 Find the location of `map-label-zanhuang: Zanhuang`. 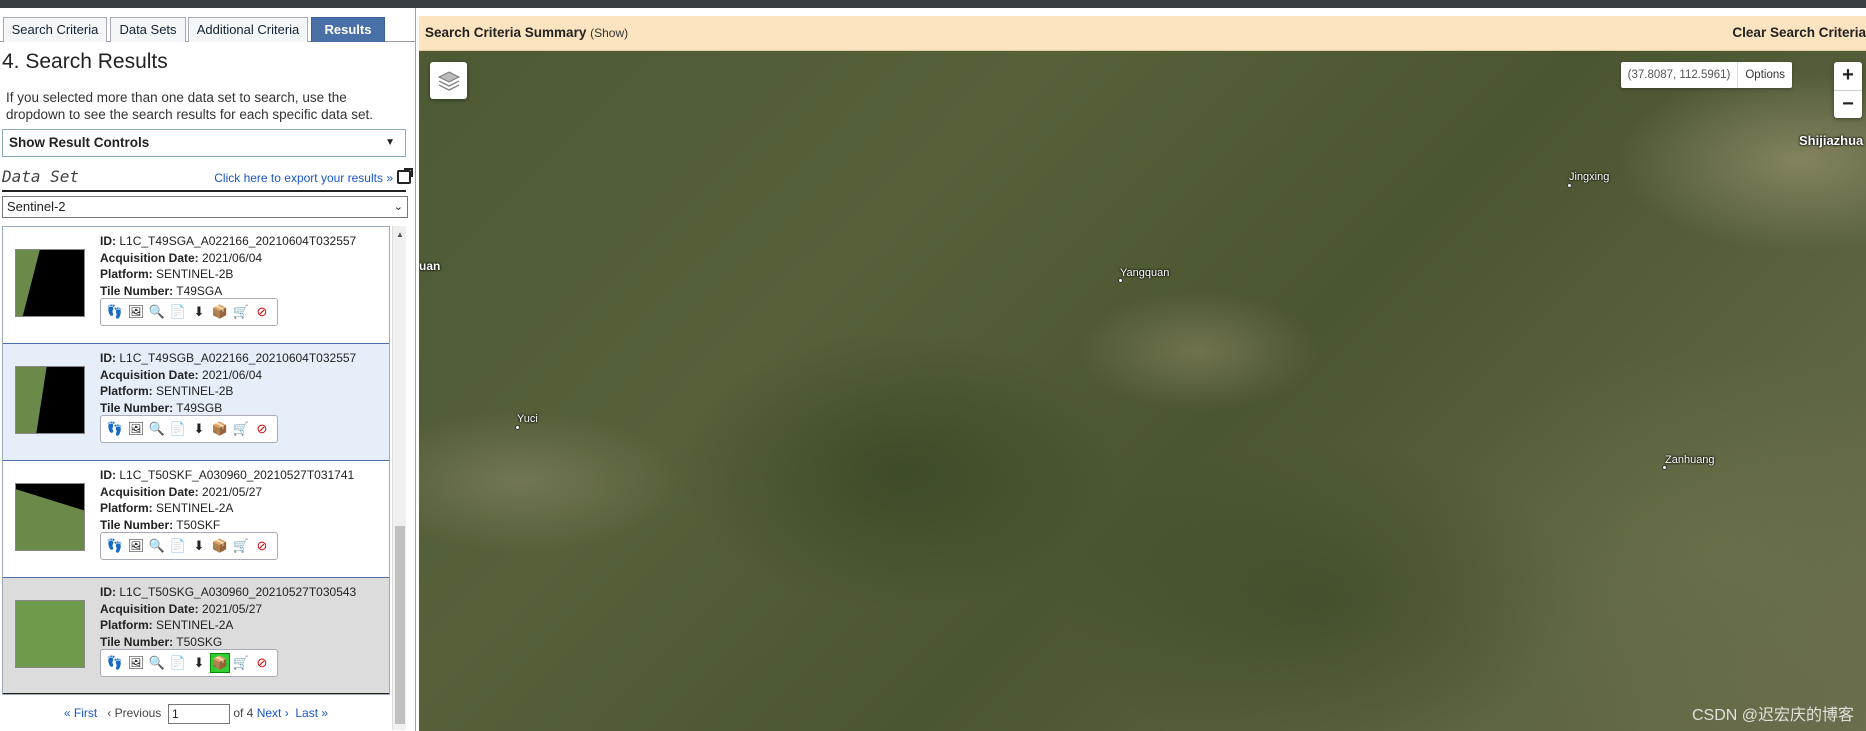

map-label-zanhuang: Zanhuang is located at coordinates (1690, 460).